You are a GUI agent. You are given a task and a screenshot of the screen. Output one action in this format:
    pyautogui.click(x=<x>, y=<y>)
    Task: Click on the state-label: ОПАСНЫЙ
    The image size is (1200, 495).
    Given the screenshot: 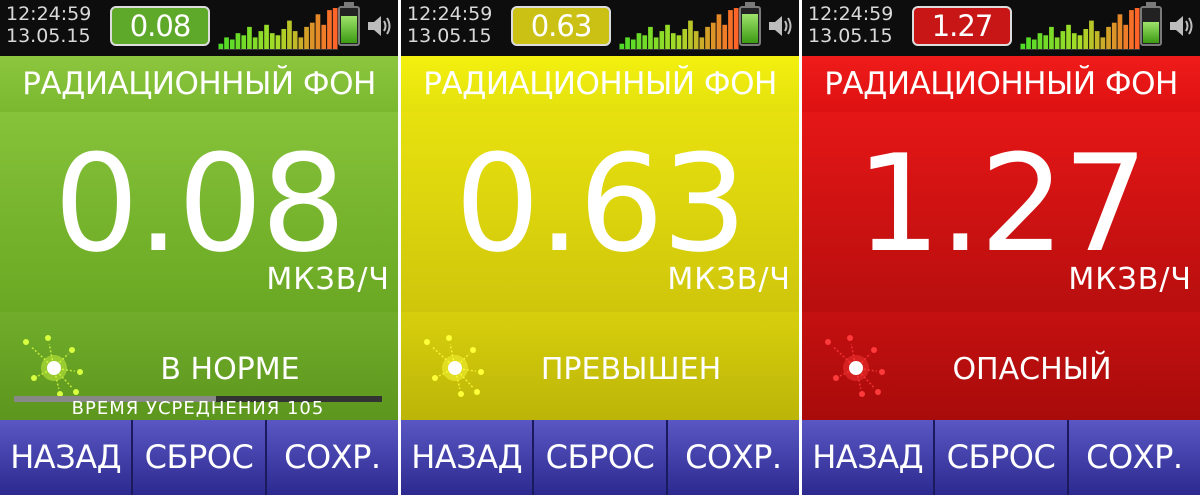 What is the action you would take?
    pyautogui.click(x=1032, y=369)
    